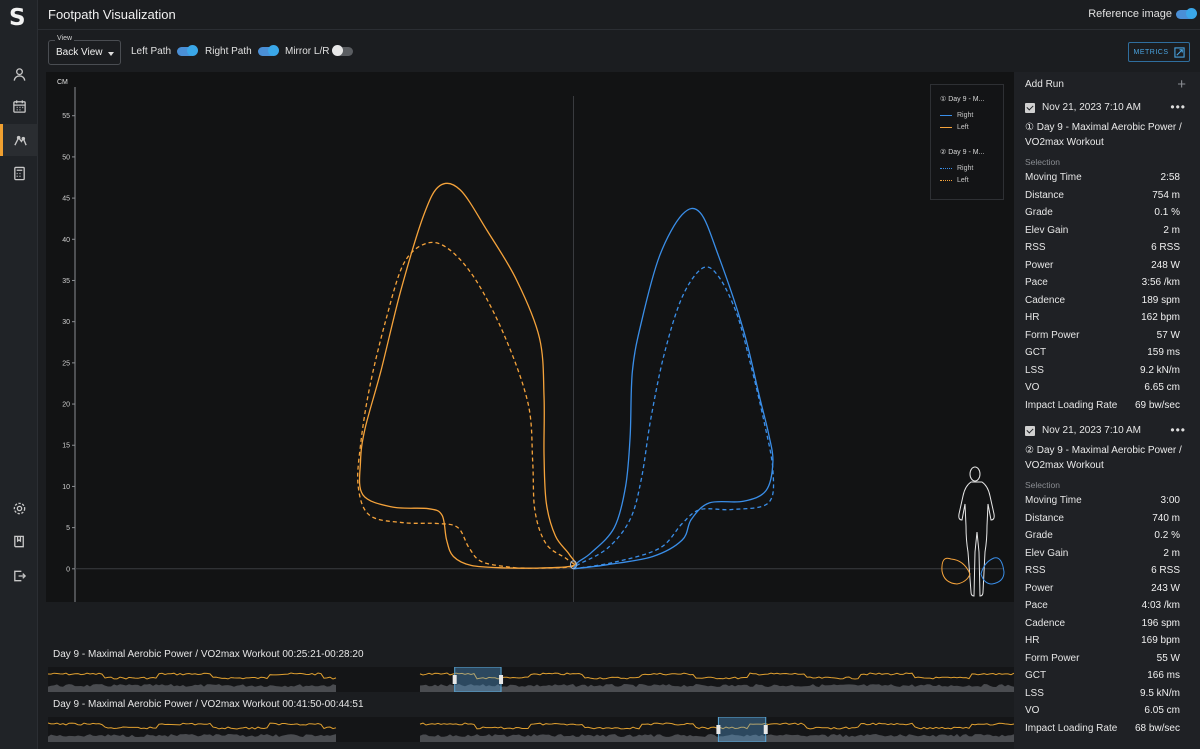 This screenshot has height=749, width=1200. What do you see at coordinates (1160, 317) in the screenshot?
I see `stat-value: 162 bpm` at bounding box center [1160, 317].